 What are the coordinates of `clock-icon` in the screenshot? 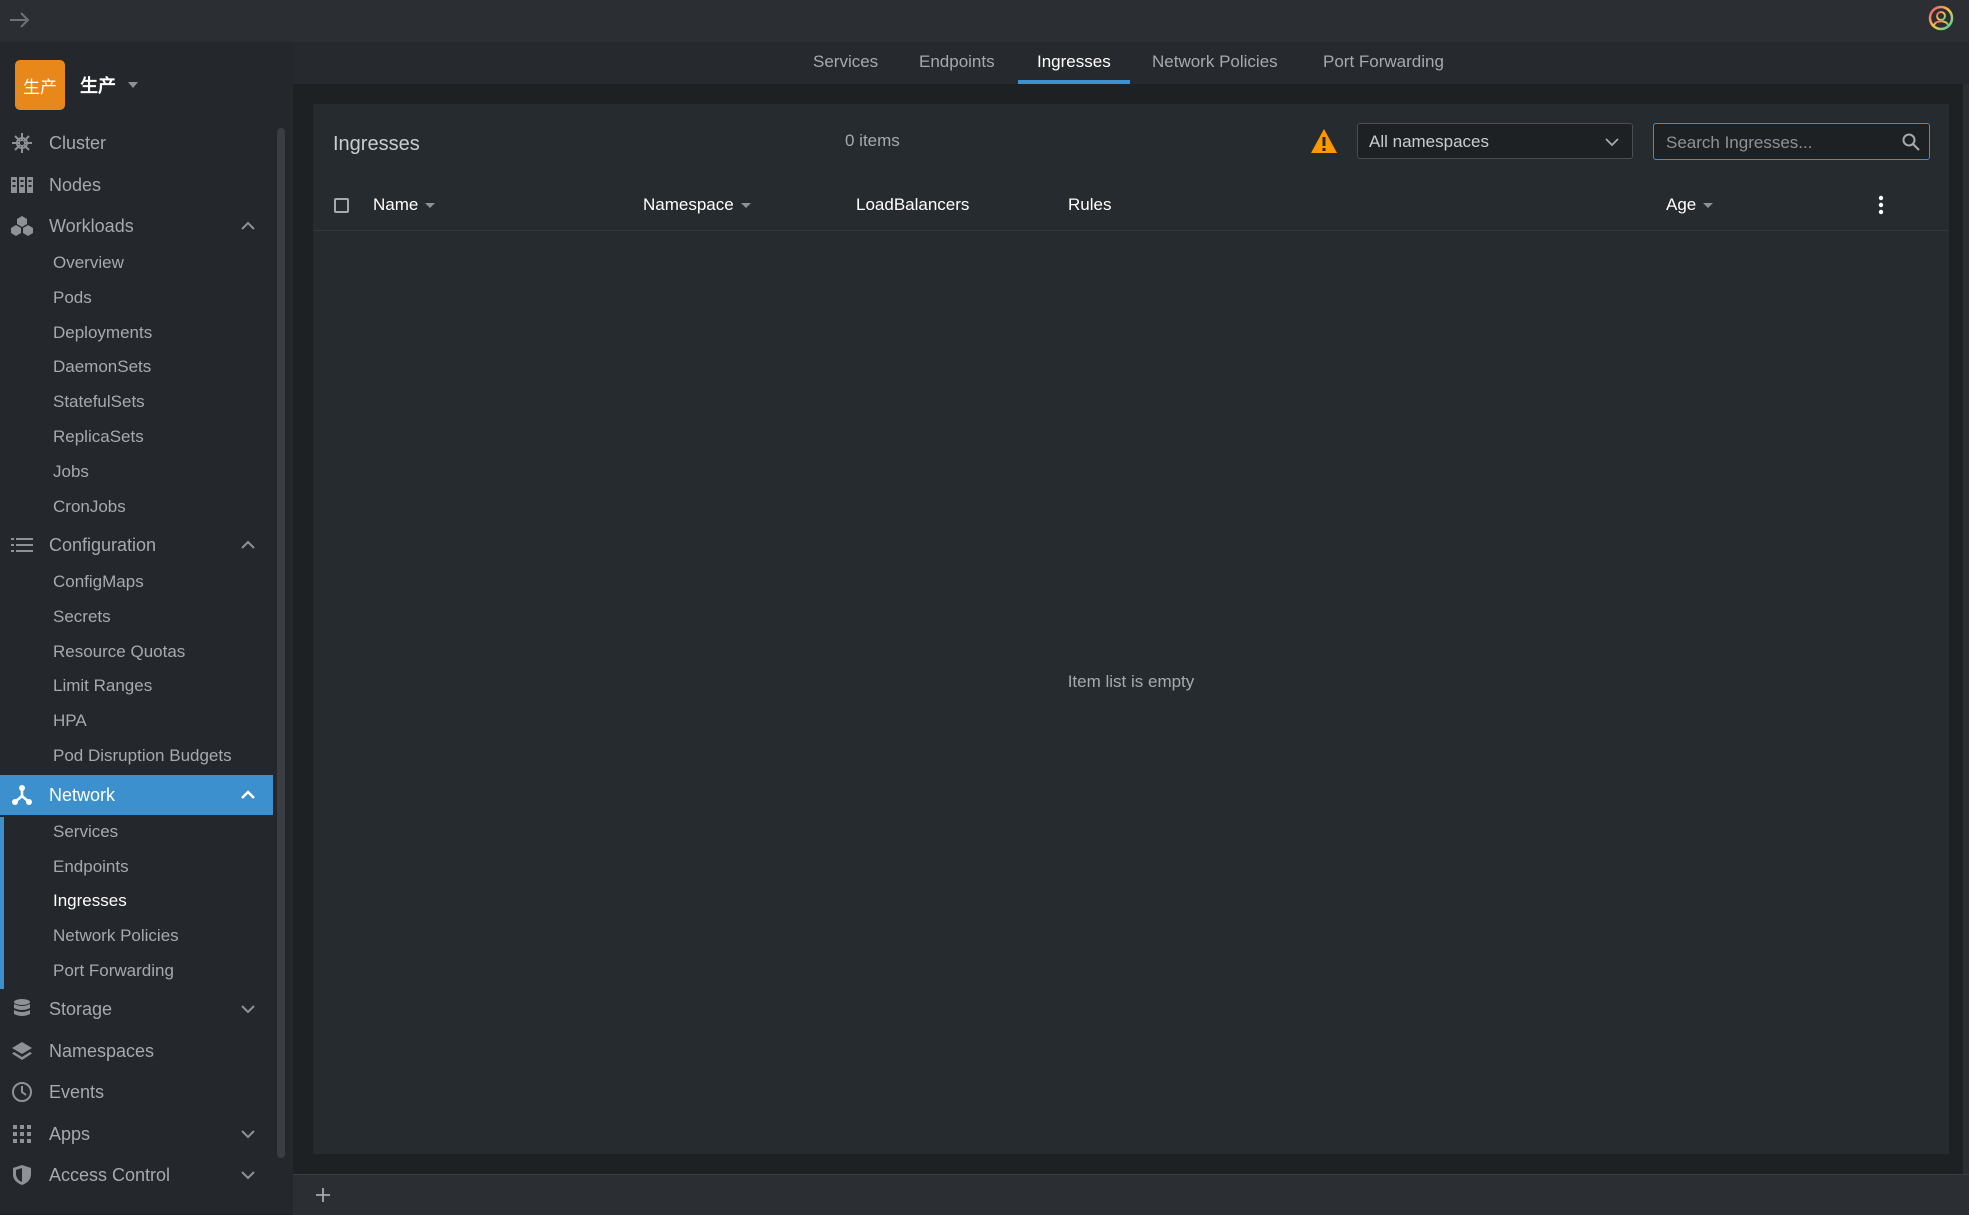 It's located at (22, 1092).